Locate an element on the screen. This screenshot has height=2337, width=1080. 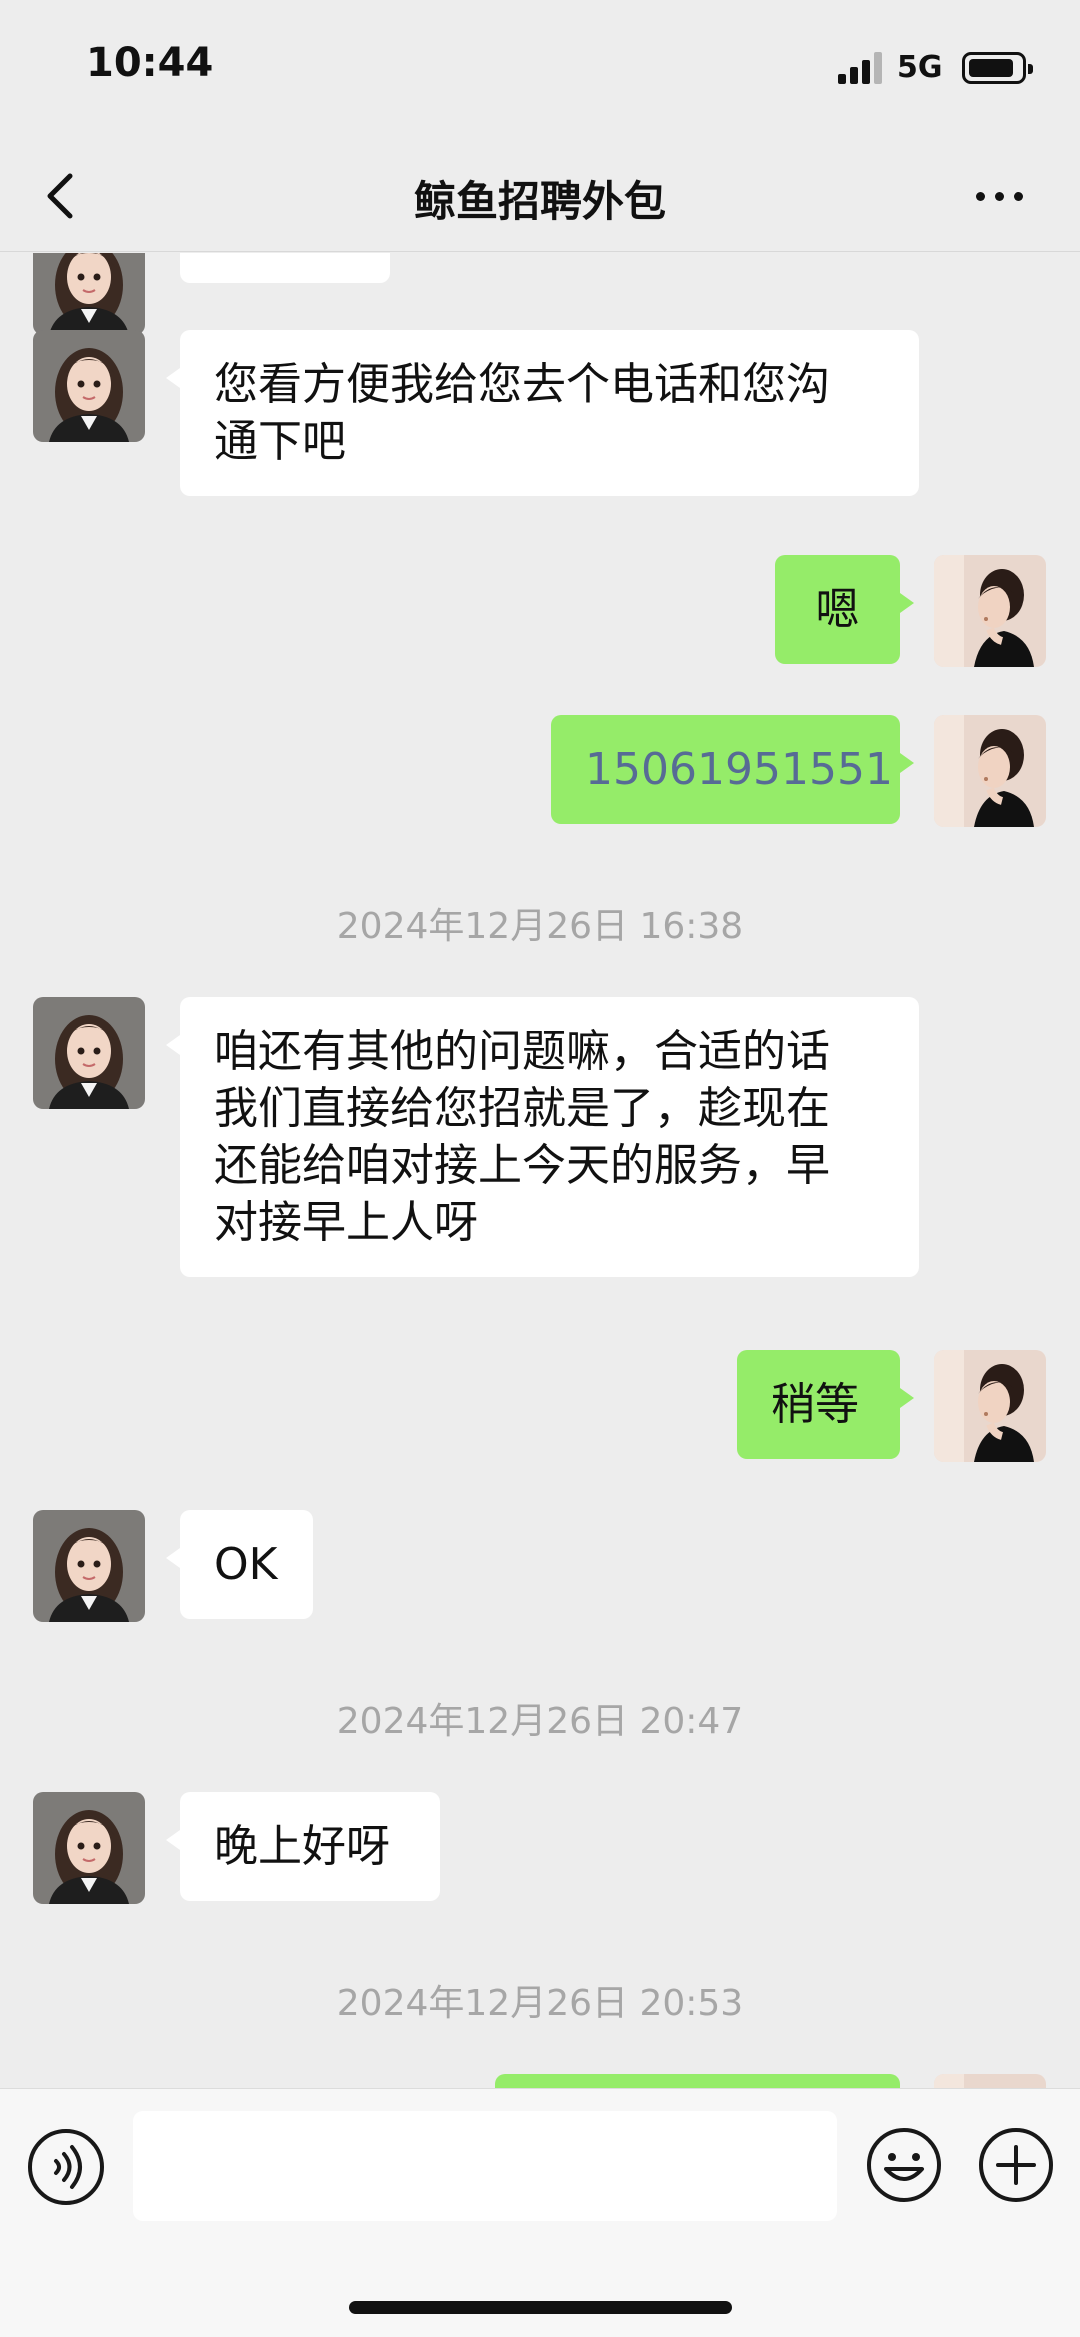
input-bar is located at coordinates (540, 2212).